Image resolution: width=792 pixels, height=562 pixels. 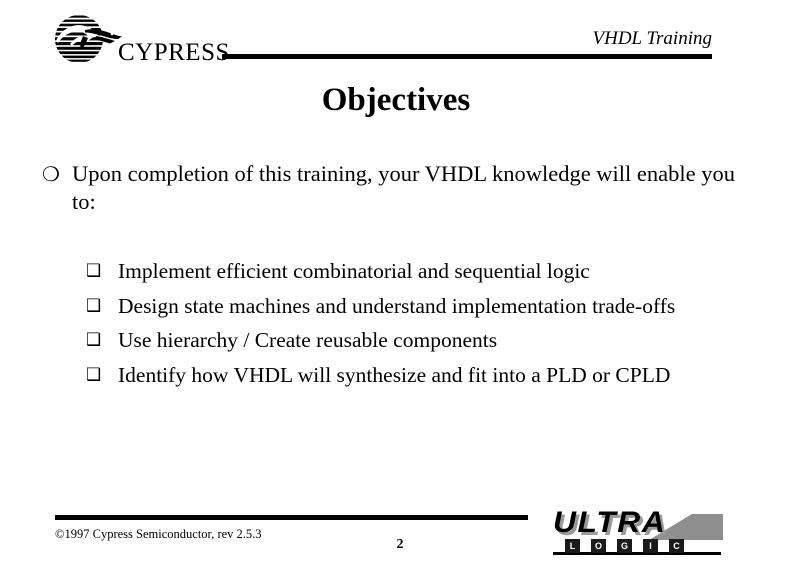 What do you see at coordinates (400, 544) in the screenshot?
I see `page-number: 2` at bounding box center [400, 544].